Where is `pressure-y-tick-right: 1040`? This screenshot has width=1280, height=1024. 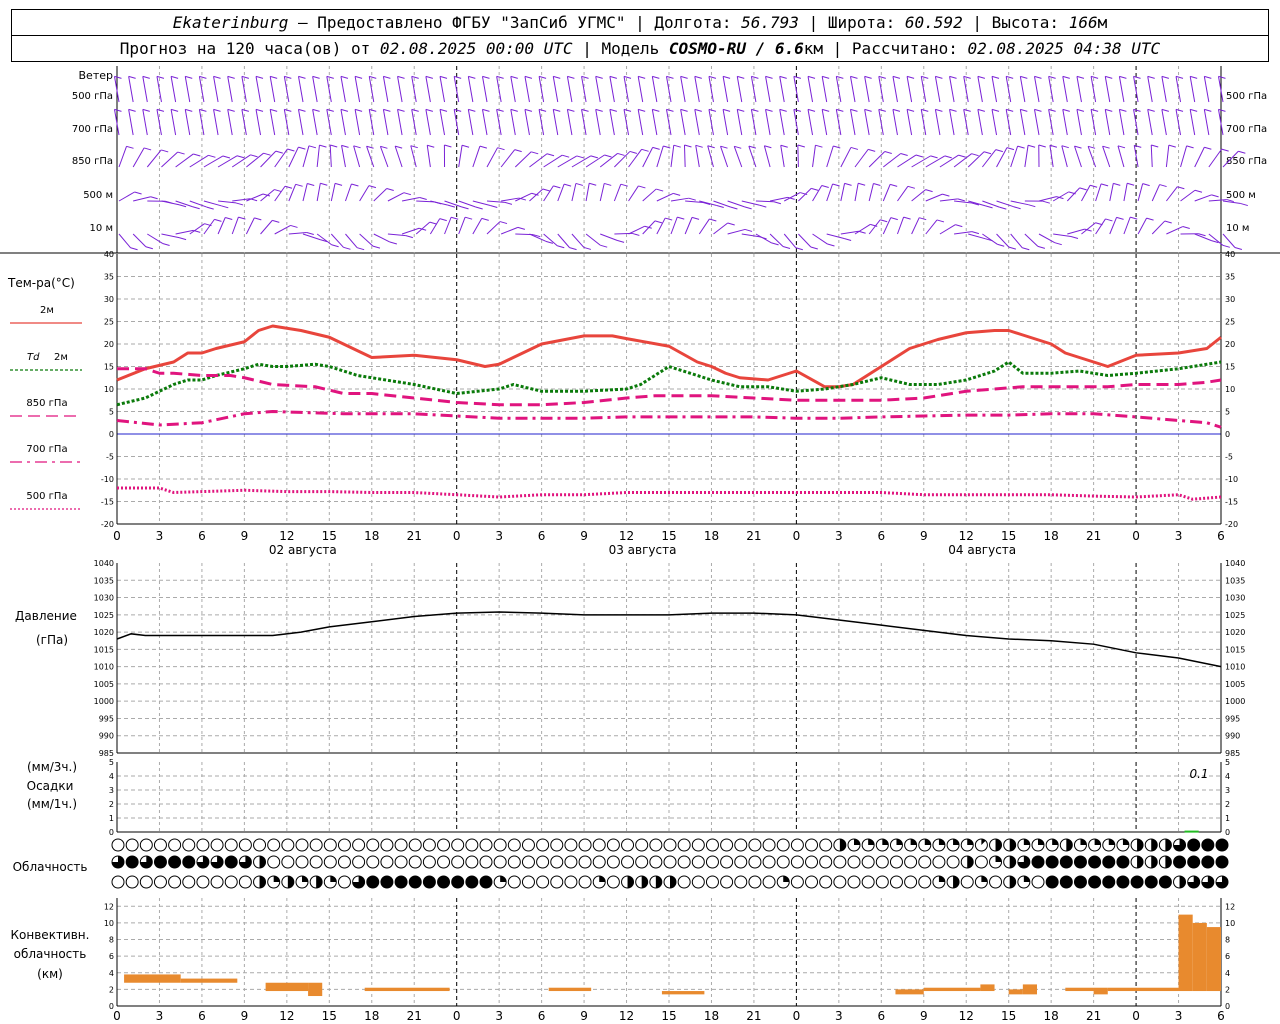 pressure-y-tick-right: 1040 is located at coordinates (1235, 563).